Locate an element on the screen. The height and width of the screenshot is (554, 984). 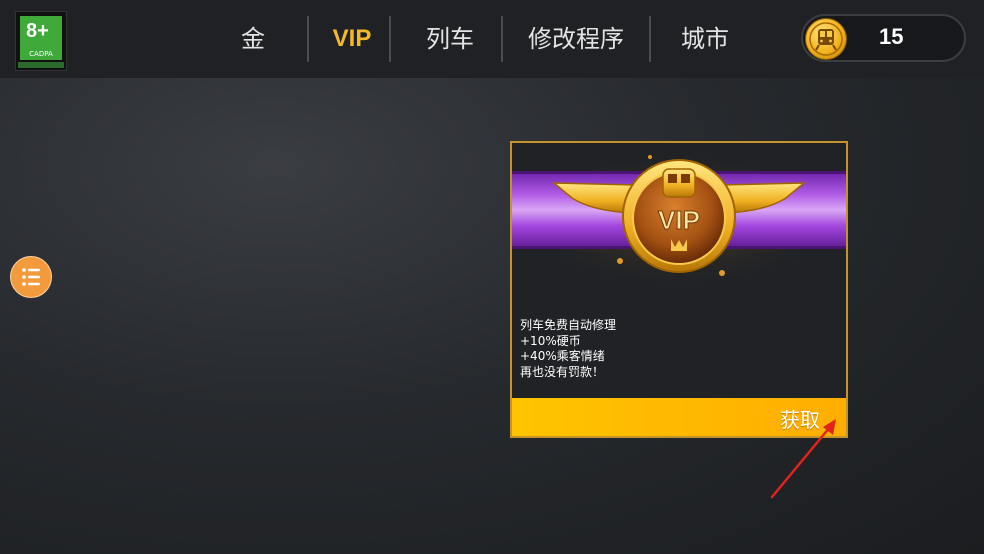
vip-badge-text: VIP is located at coordinates (679, 220).